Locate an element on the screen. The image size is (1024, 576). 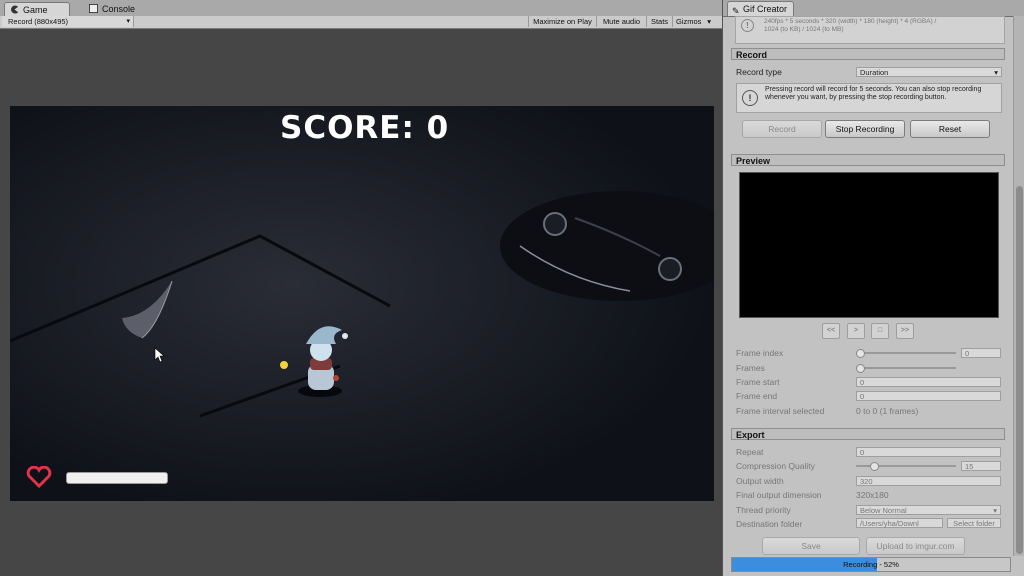
compression-quality-field: 15 is located at coordinates (981, 466).